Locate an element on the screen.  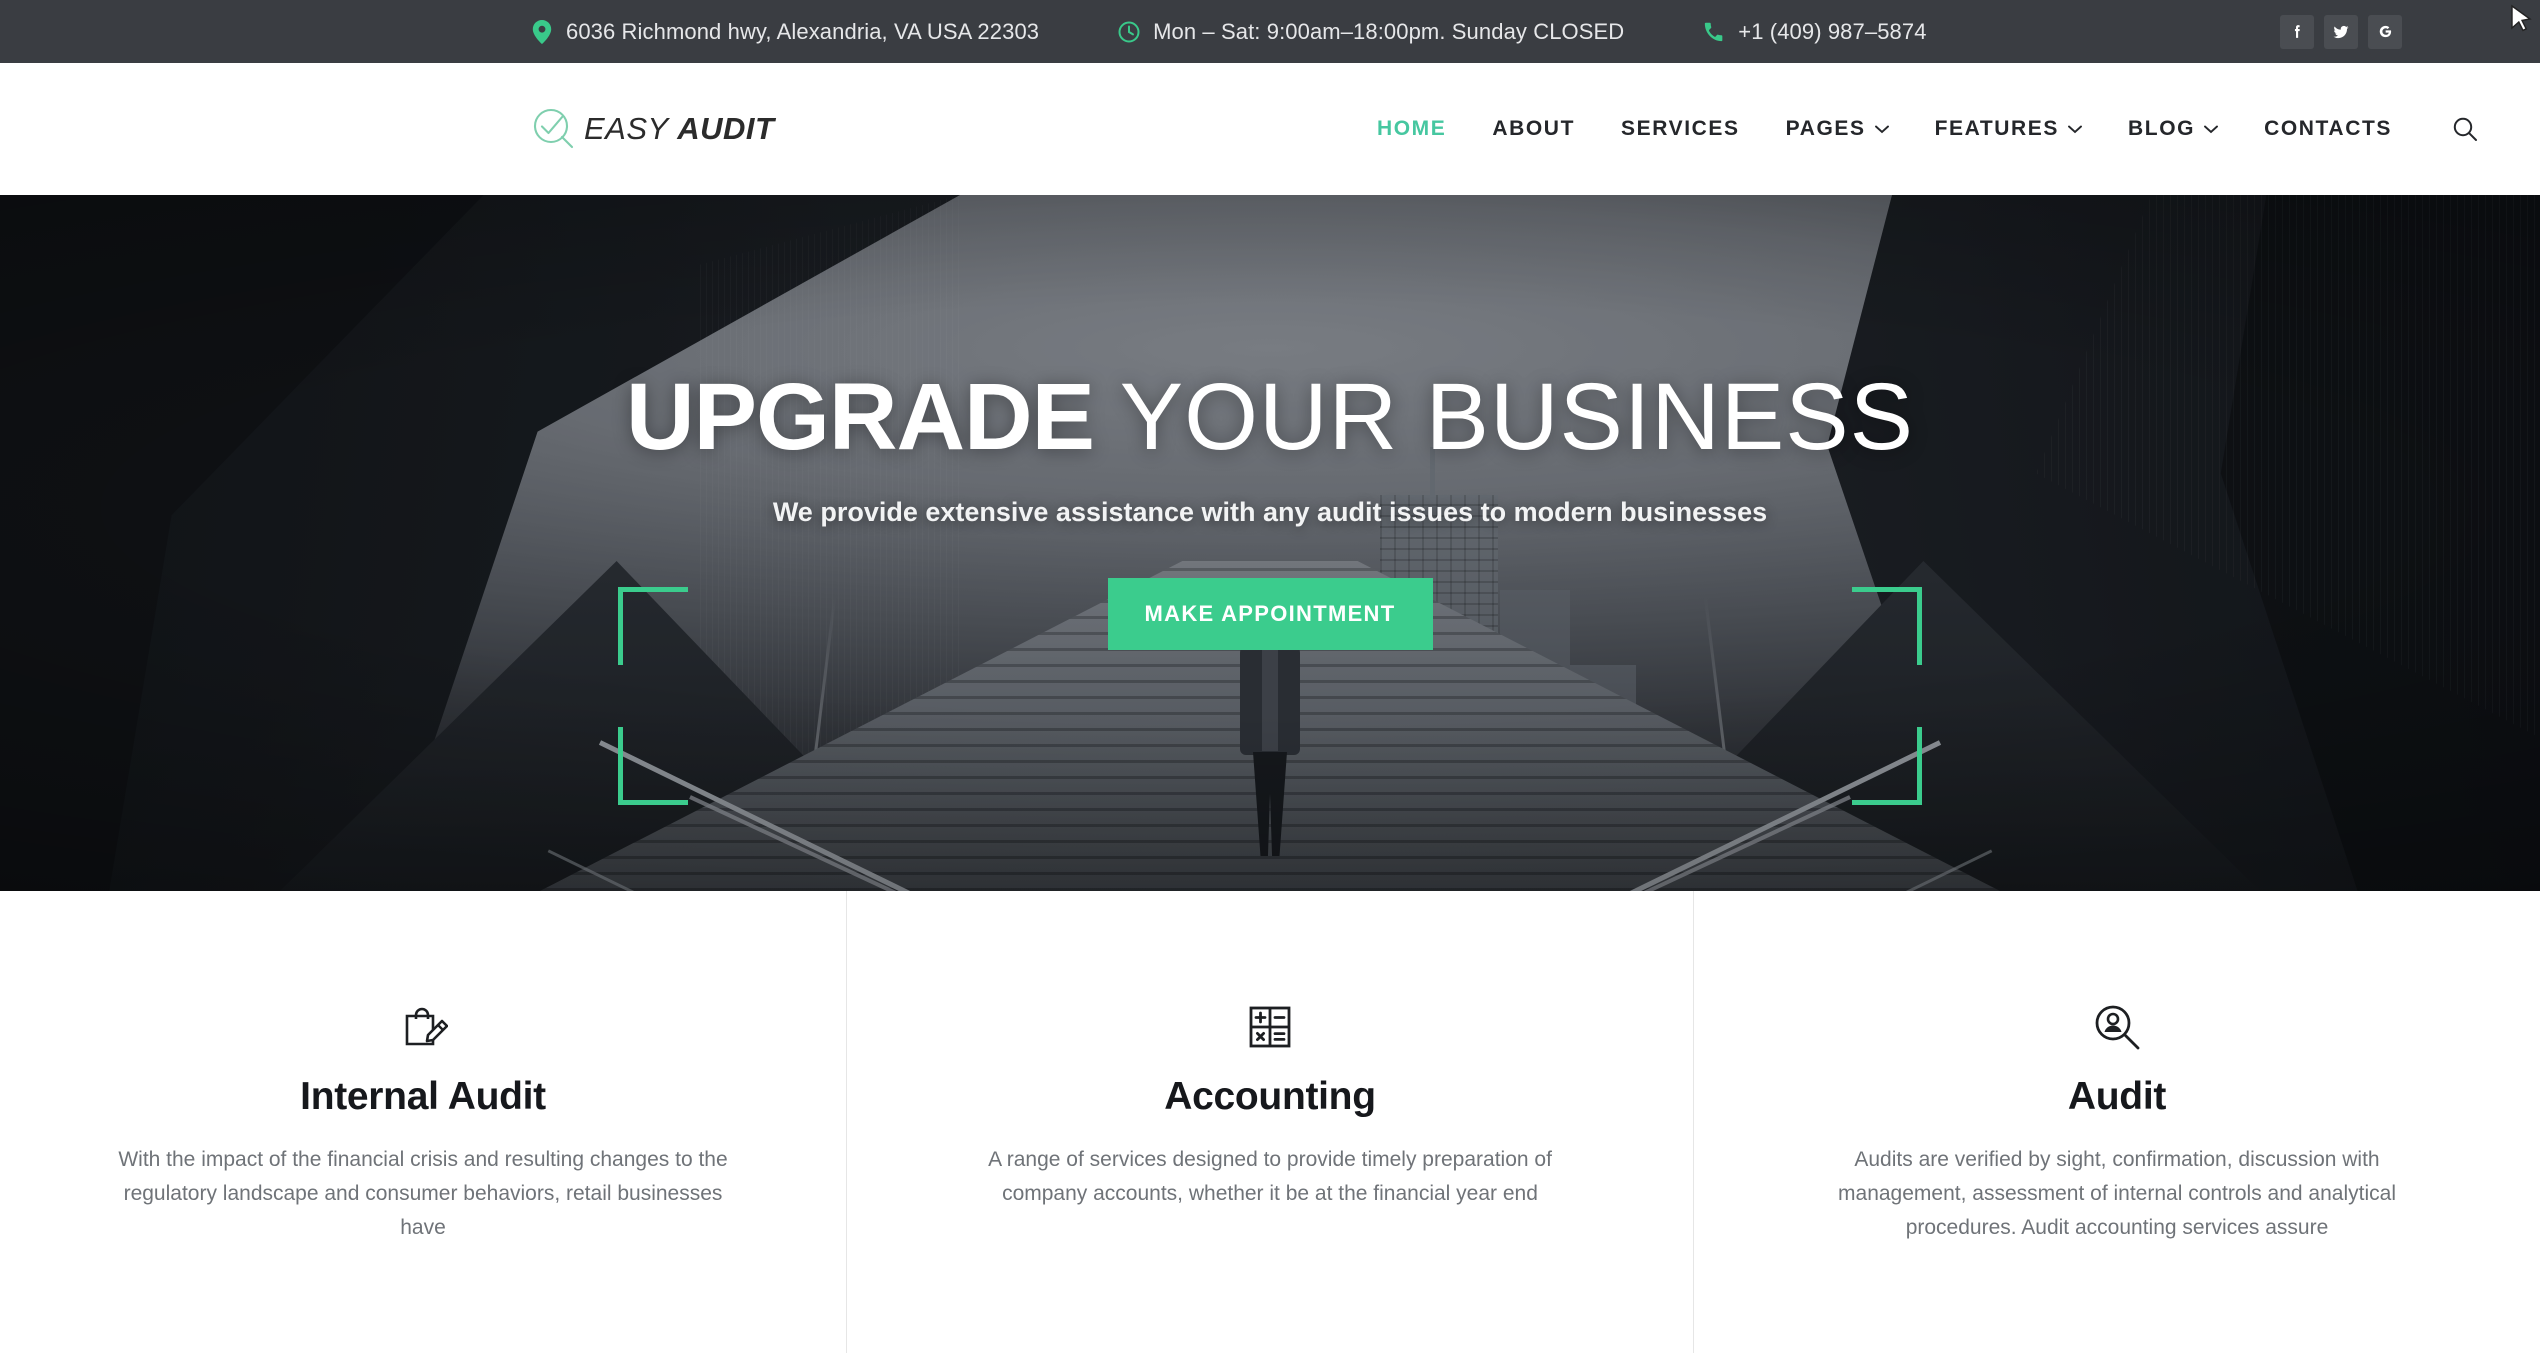
hero-title: UPGRADE YOUR BUSINESS is located at coordinates (1270, 417).